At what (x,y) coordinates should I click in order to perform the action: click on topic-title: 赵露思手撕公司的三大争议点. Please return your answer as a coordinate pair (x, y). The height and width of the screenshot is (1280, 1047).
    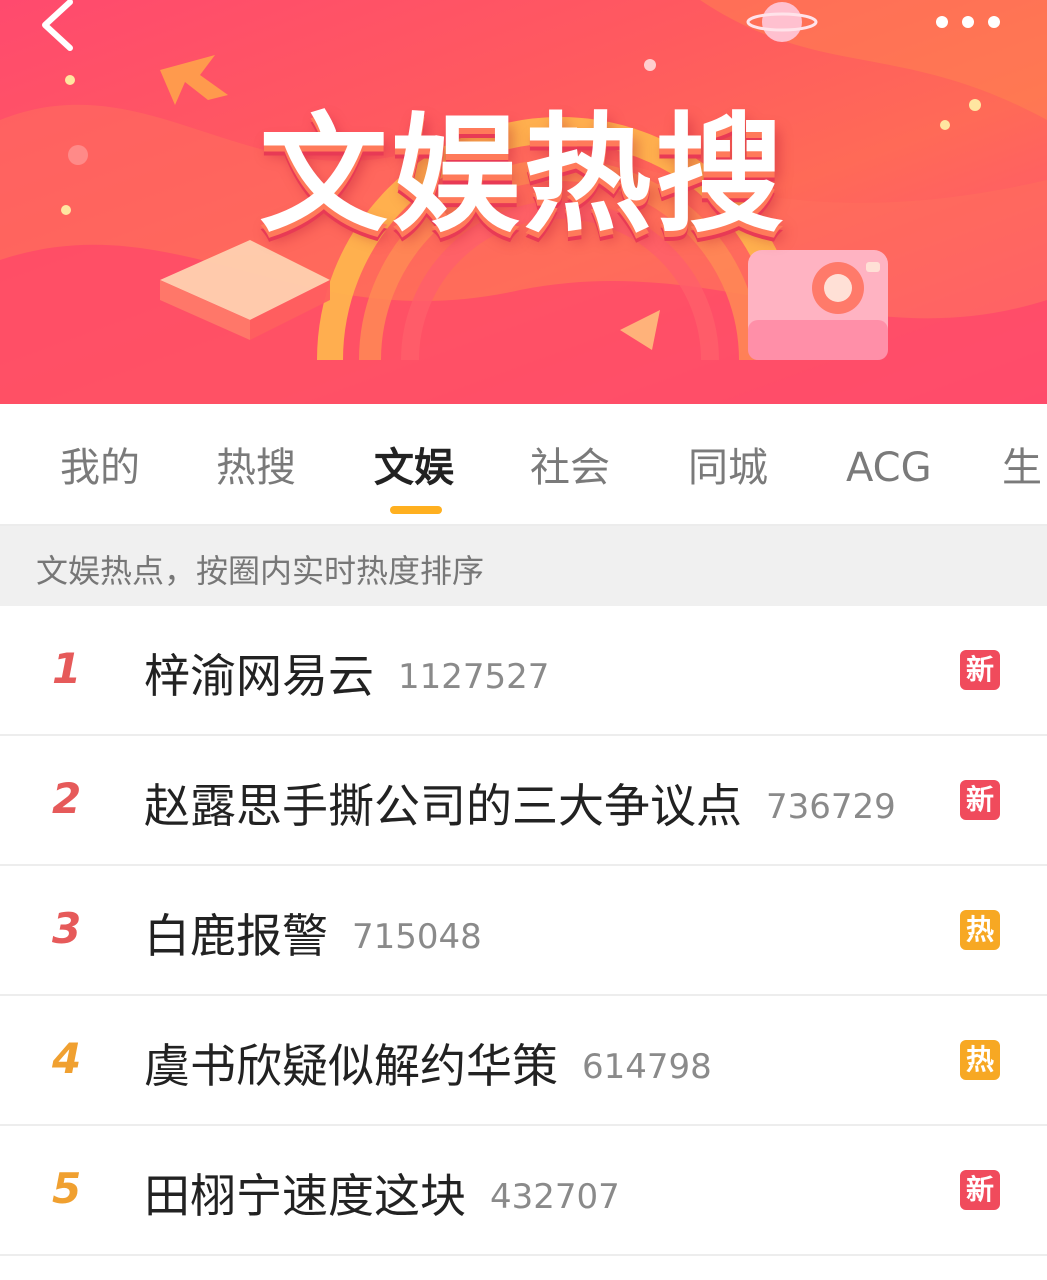
    Looking at the image, I should click on (443, 806).